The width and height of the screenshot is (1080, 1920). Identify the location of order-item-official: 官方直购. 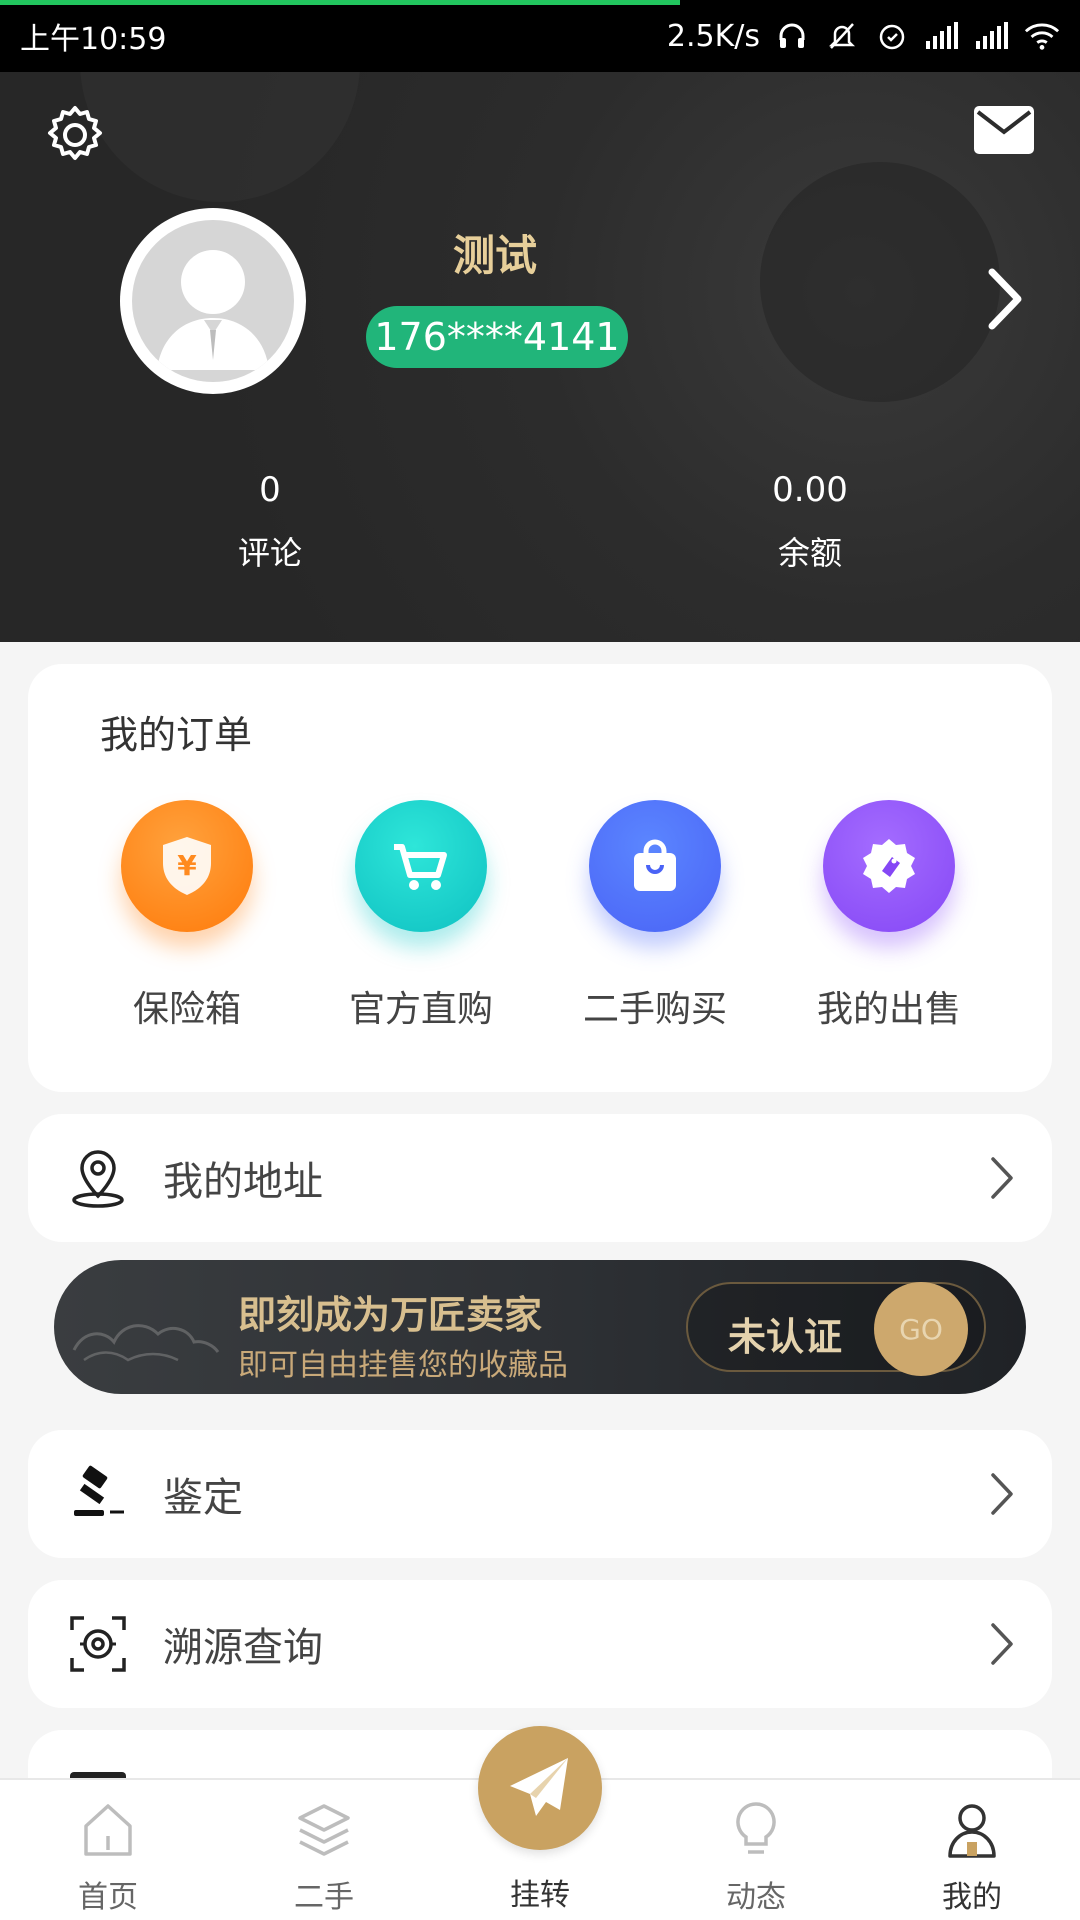
(421, 916).